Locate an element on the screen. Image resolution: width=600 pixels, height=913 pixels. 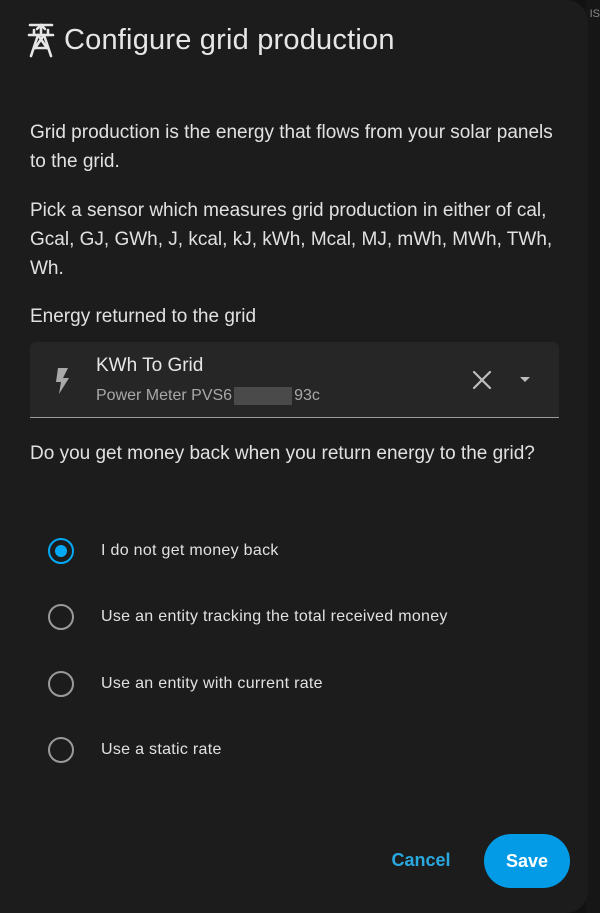
dialog-header: Configure grid production is located at coordinates (209, 40).